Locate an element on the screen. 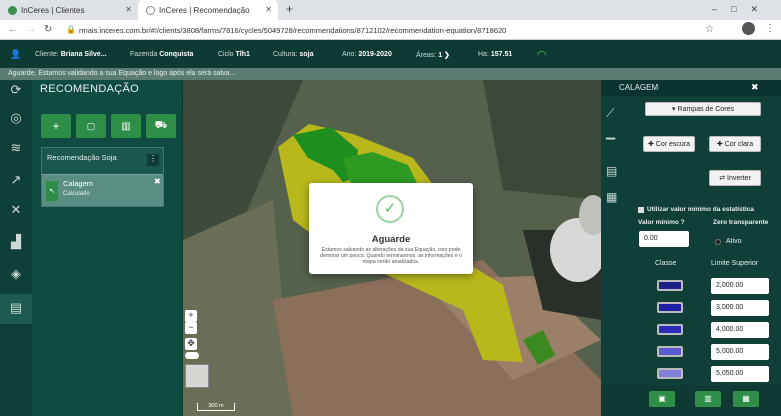 Image resolution: width=781 pixels, height=416 pixels. class-limit-input: 5,050.00 is located at coordinates (740, 374).